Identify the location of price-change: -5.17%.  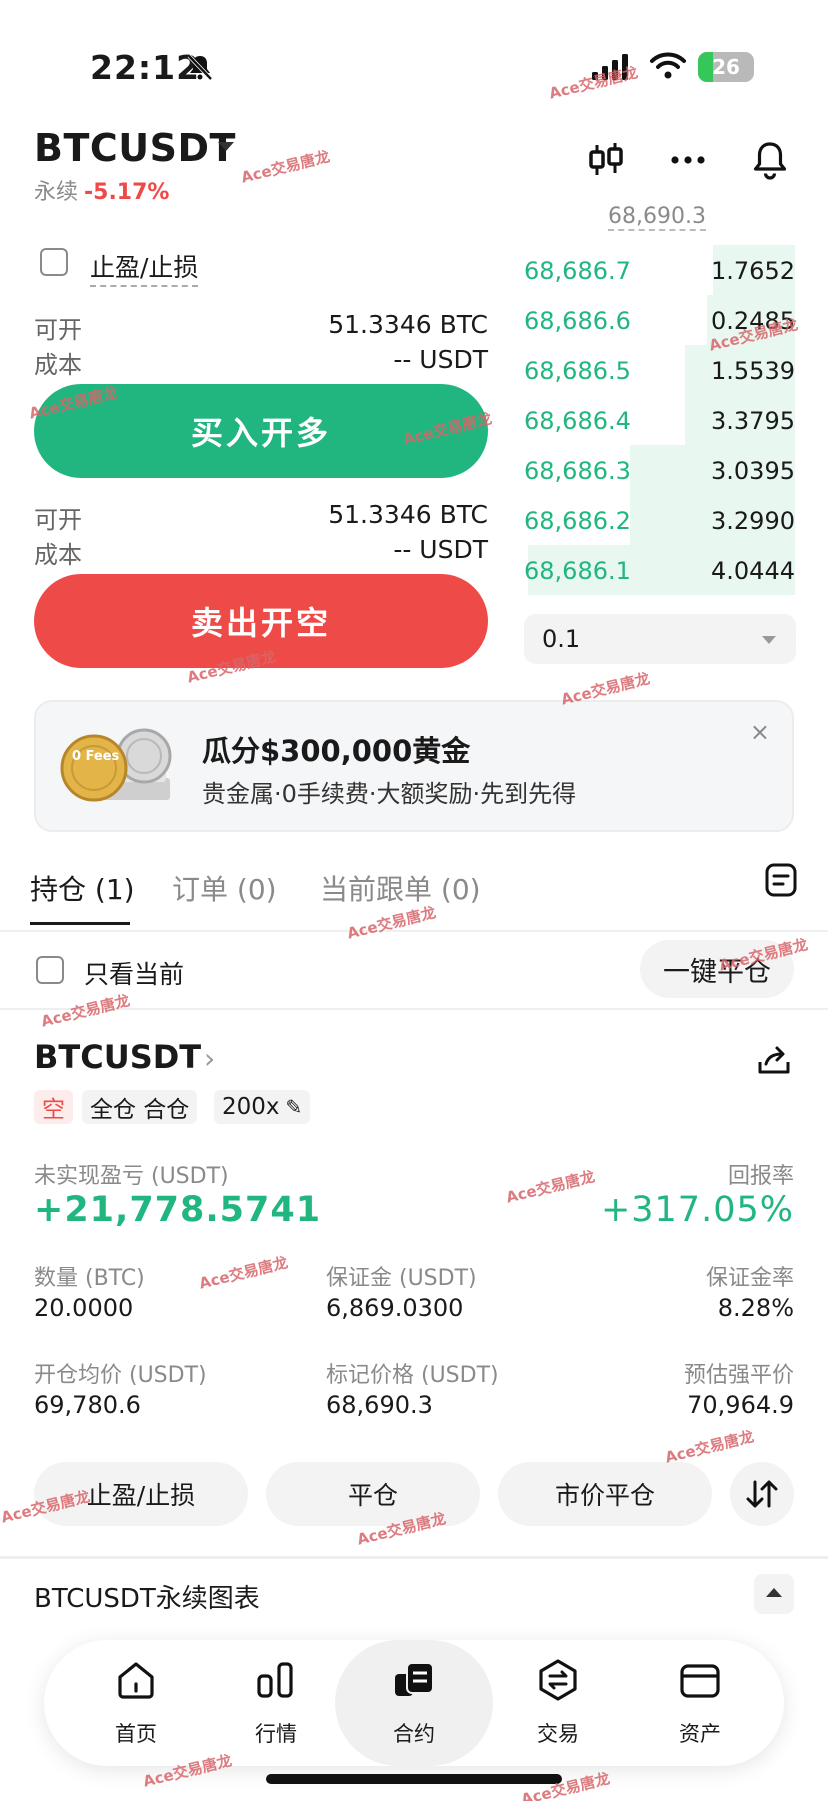
(127, 192).